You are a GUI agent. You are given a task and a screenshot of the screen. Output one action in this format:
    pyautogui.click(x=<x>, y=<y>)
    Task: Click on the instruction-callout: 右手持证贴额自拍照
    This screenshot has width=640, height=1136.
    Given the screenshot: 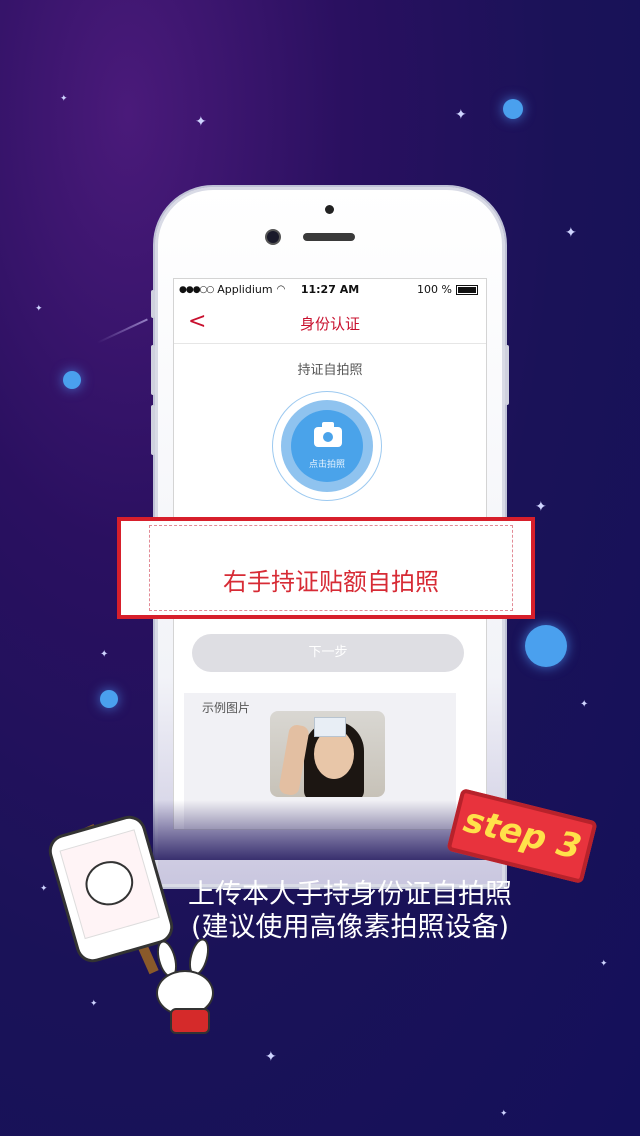 What is the action you would take?
    pyautogui.click(x=326, y=568)
    